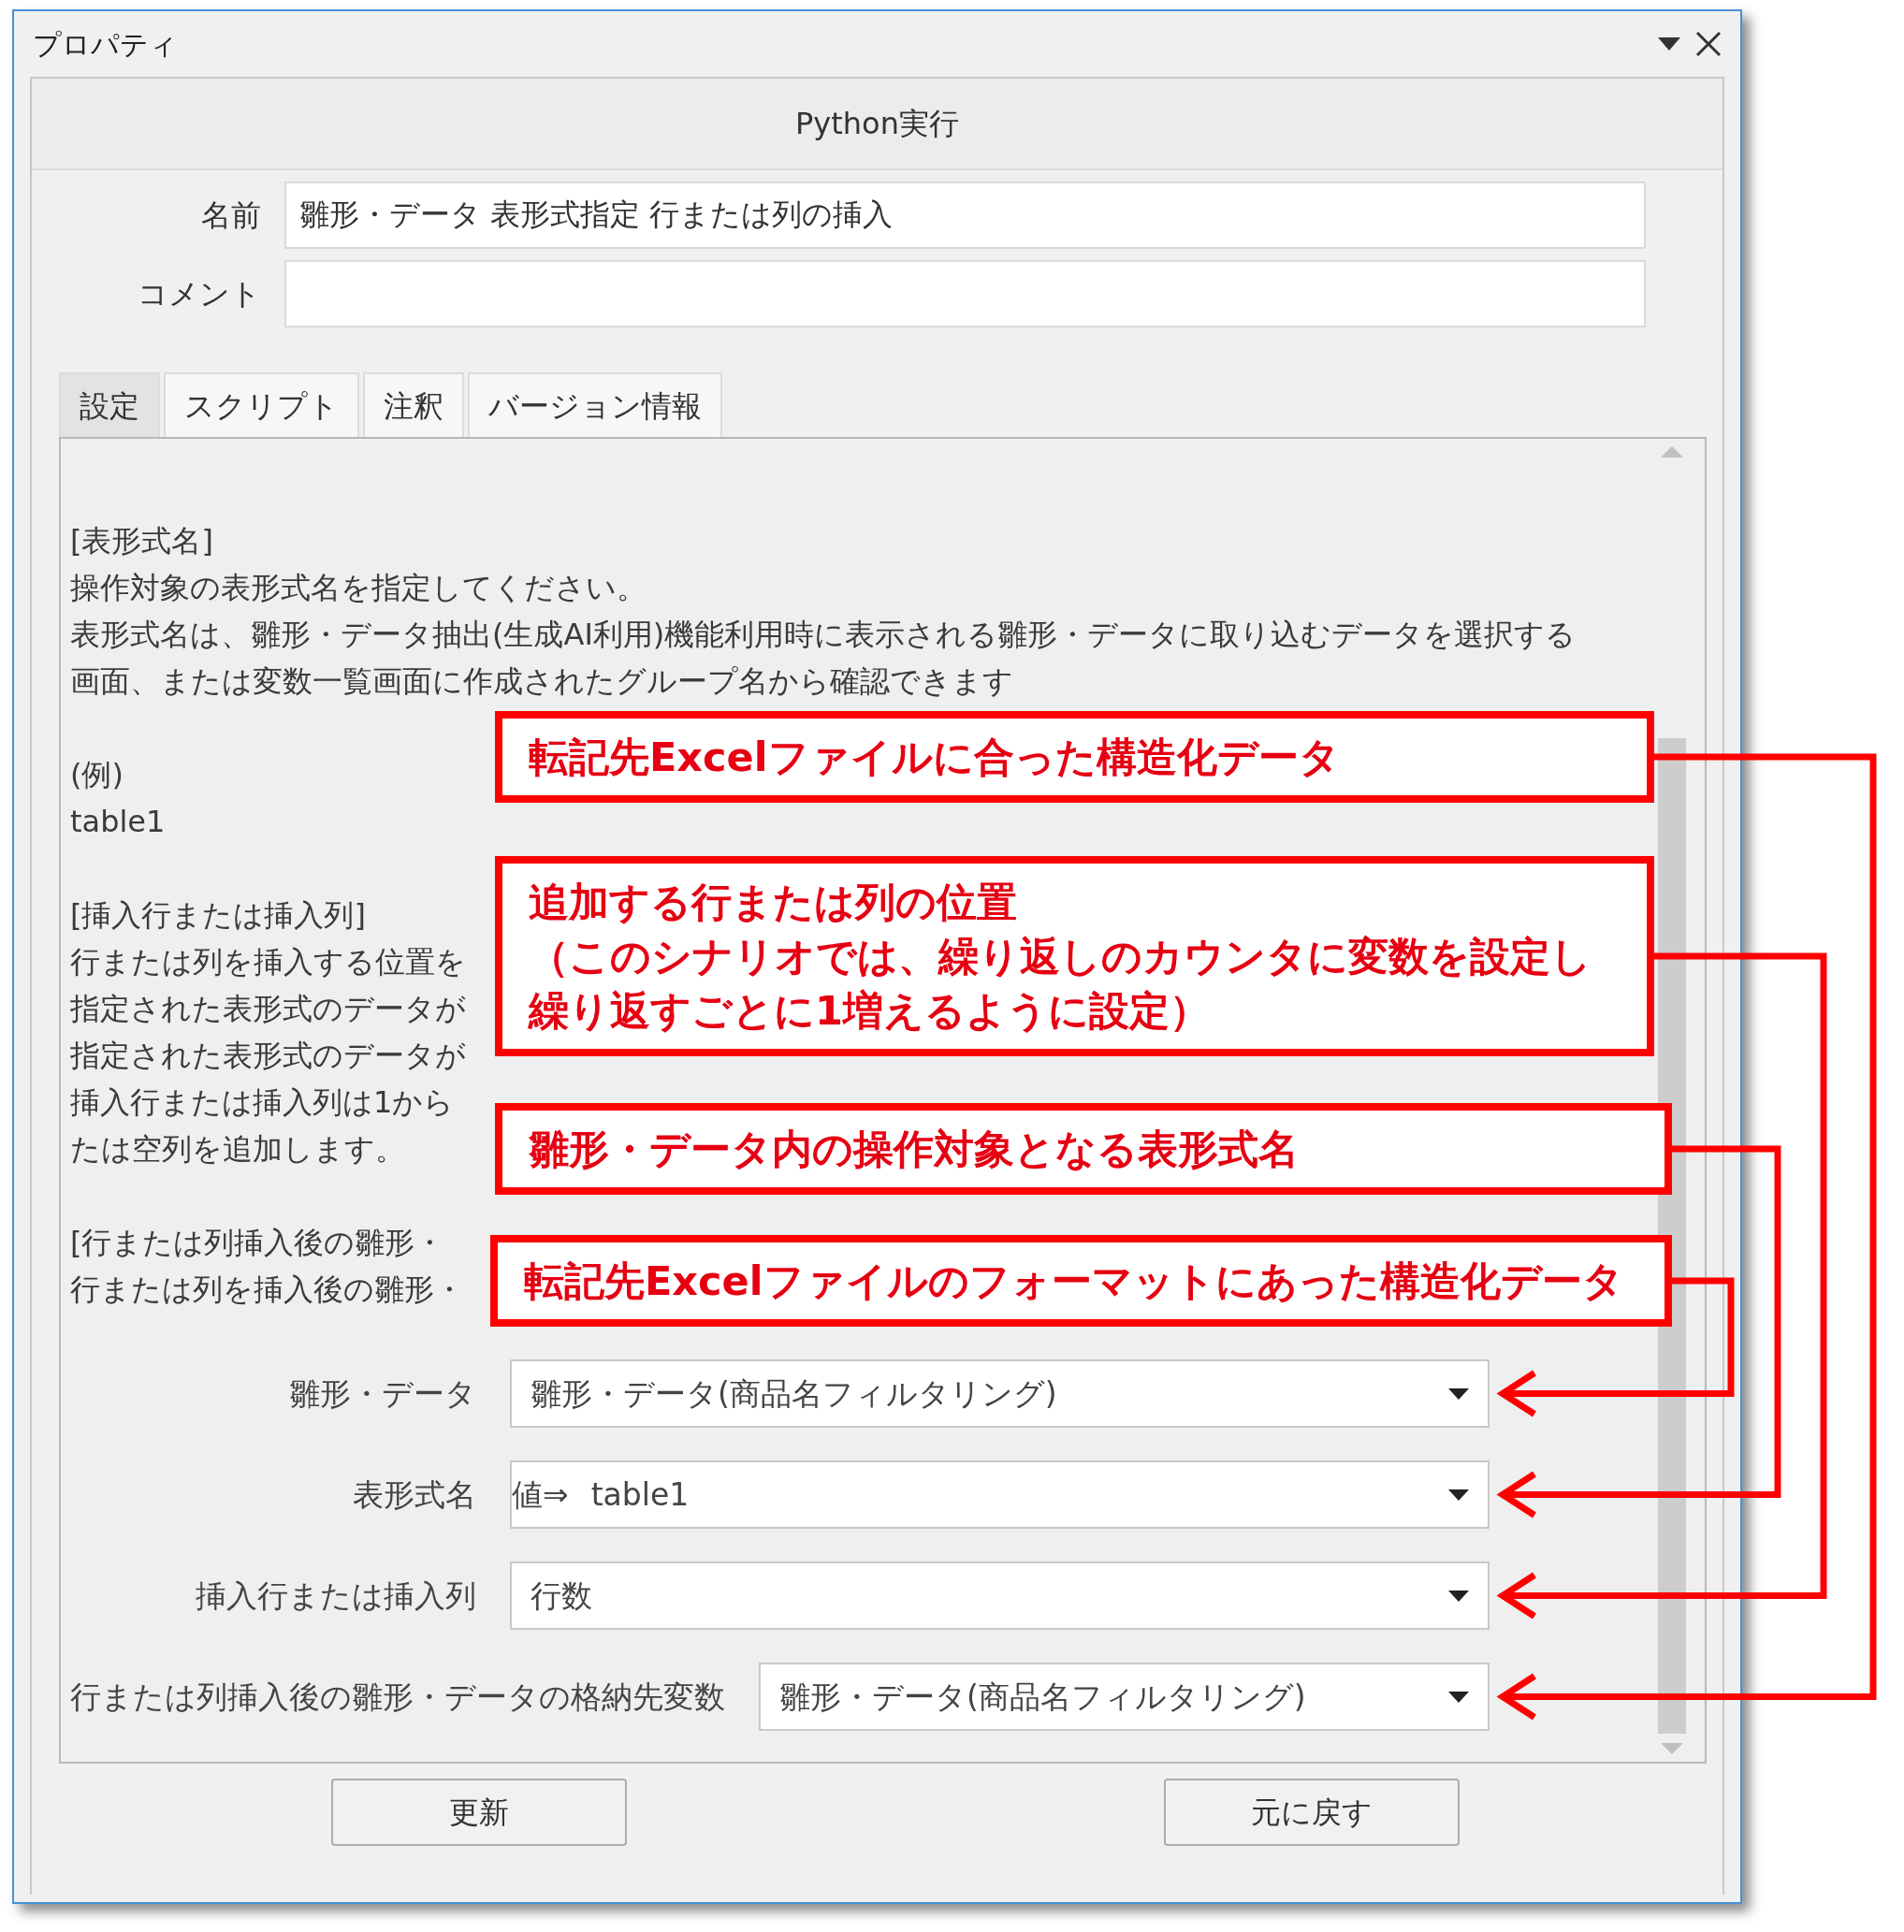  I want to click on text-field, so click(965, 293).